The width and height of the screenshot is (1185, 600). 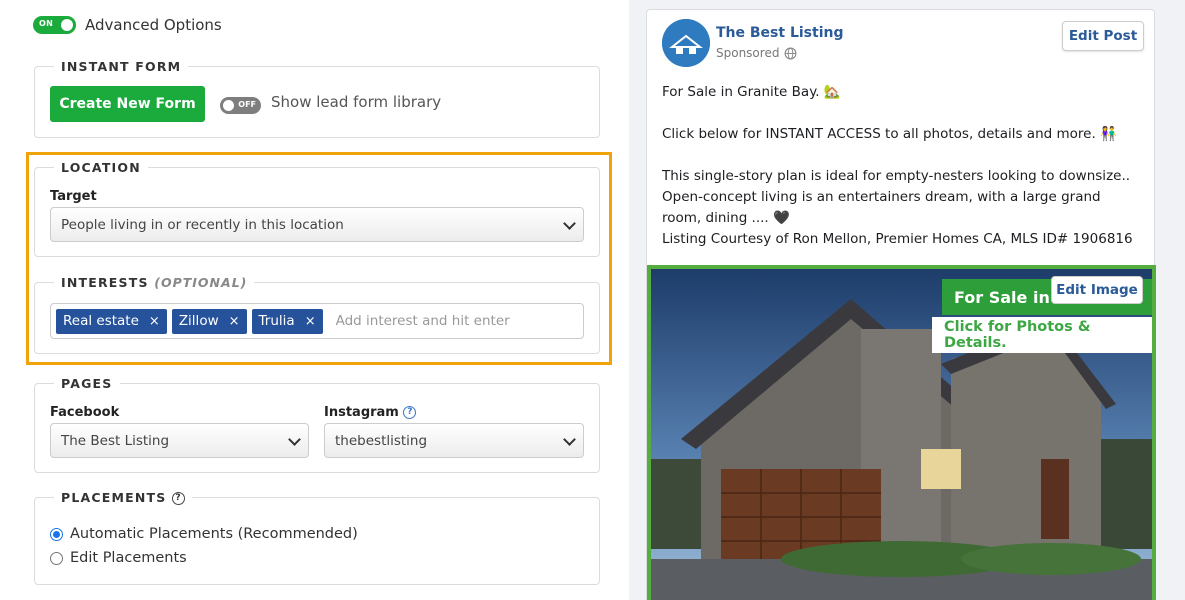 I want to click on advanced-options-toggle: ON, so click(x=54, y=25).